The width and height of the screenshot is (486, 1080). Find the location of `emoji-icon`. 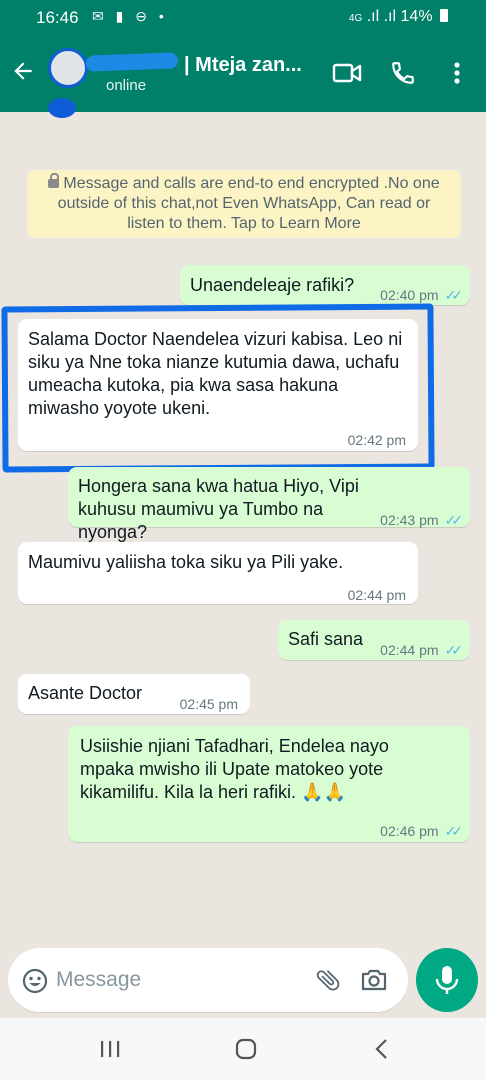

emoji-icon is located at coordinates (35, 981).